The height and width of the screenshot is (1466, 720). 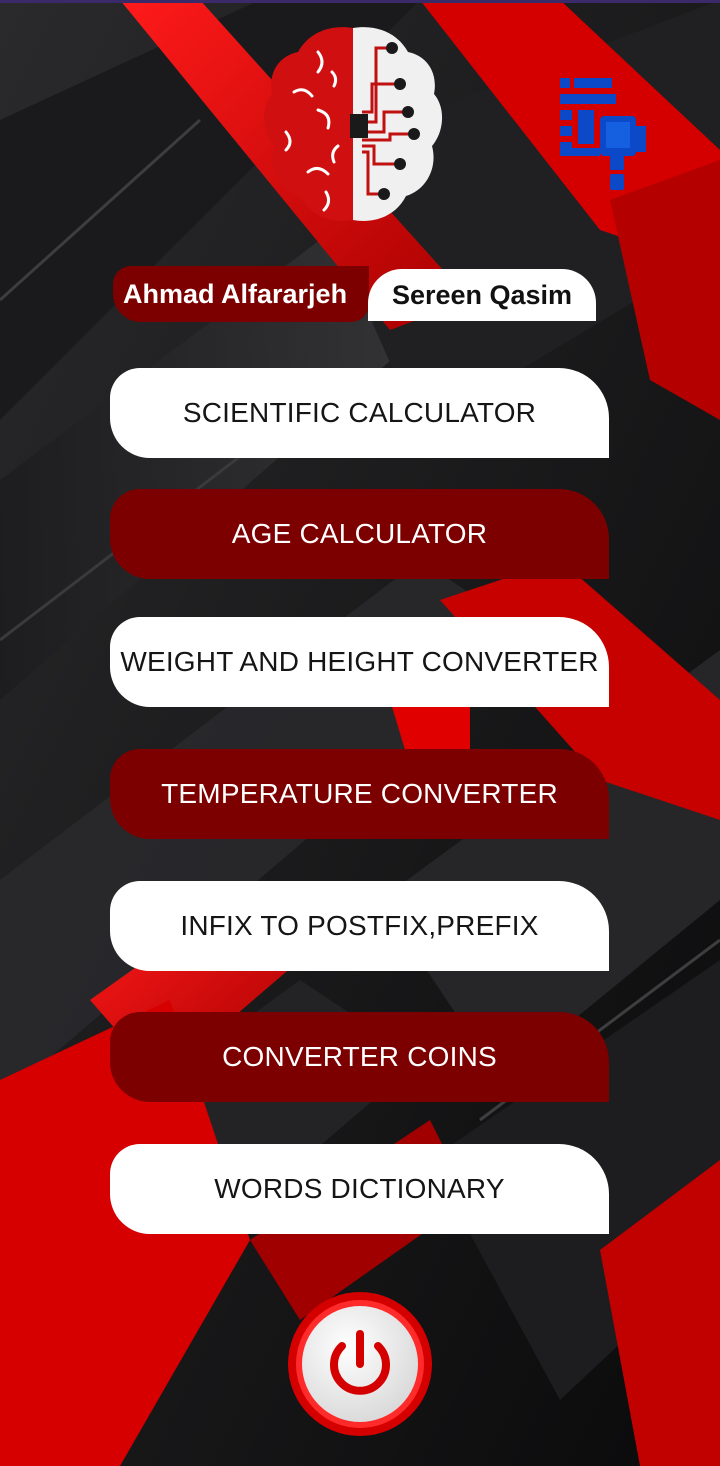 I want to click on scientific-calculator-button: SCIENTIFIC CALCULATOR, so click(x=359, y=413).